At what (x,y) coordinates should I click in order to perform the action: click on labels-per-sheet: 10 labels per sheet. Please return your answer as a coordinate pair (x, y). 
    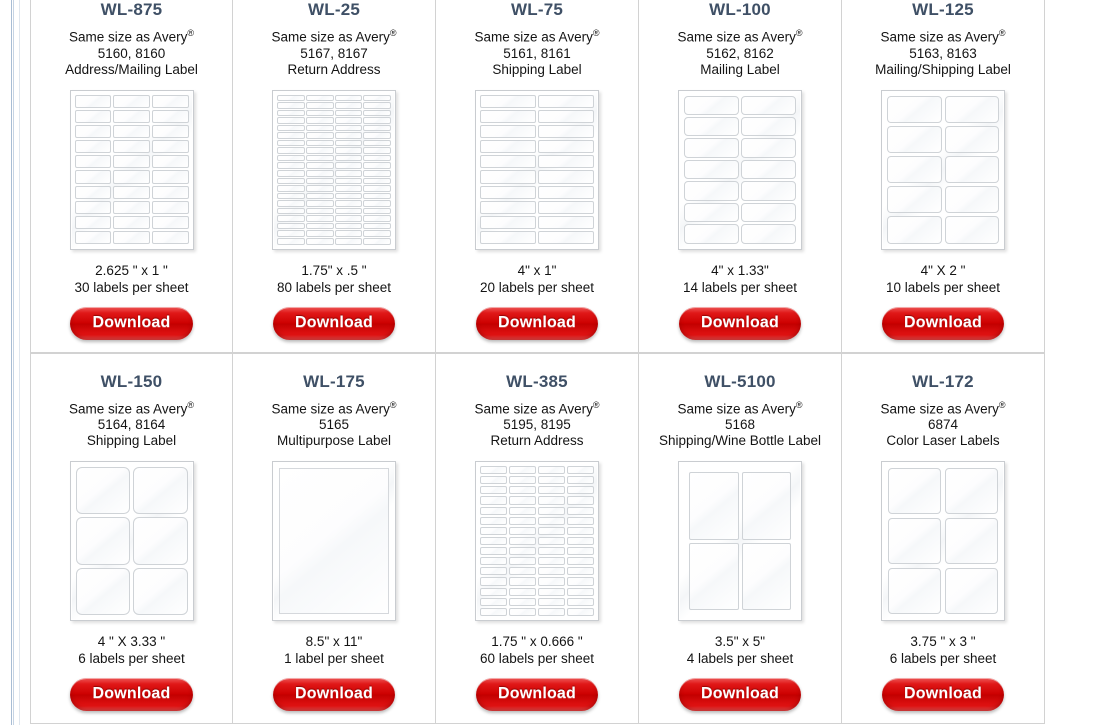
    Looking at the image, I should click on (943, 287).